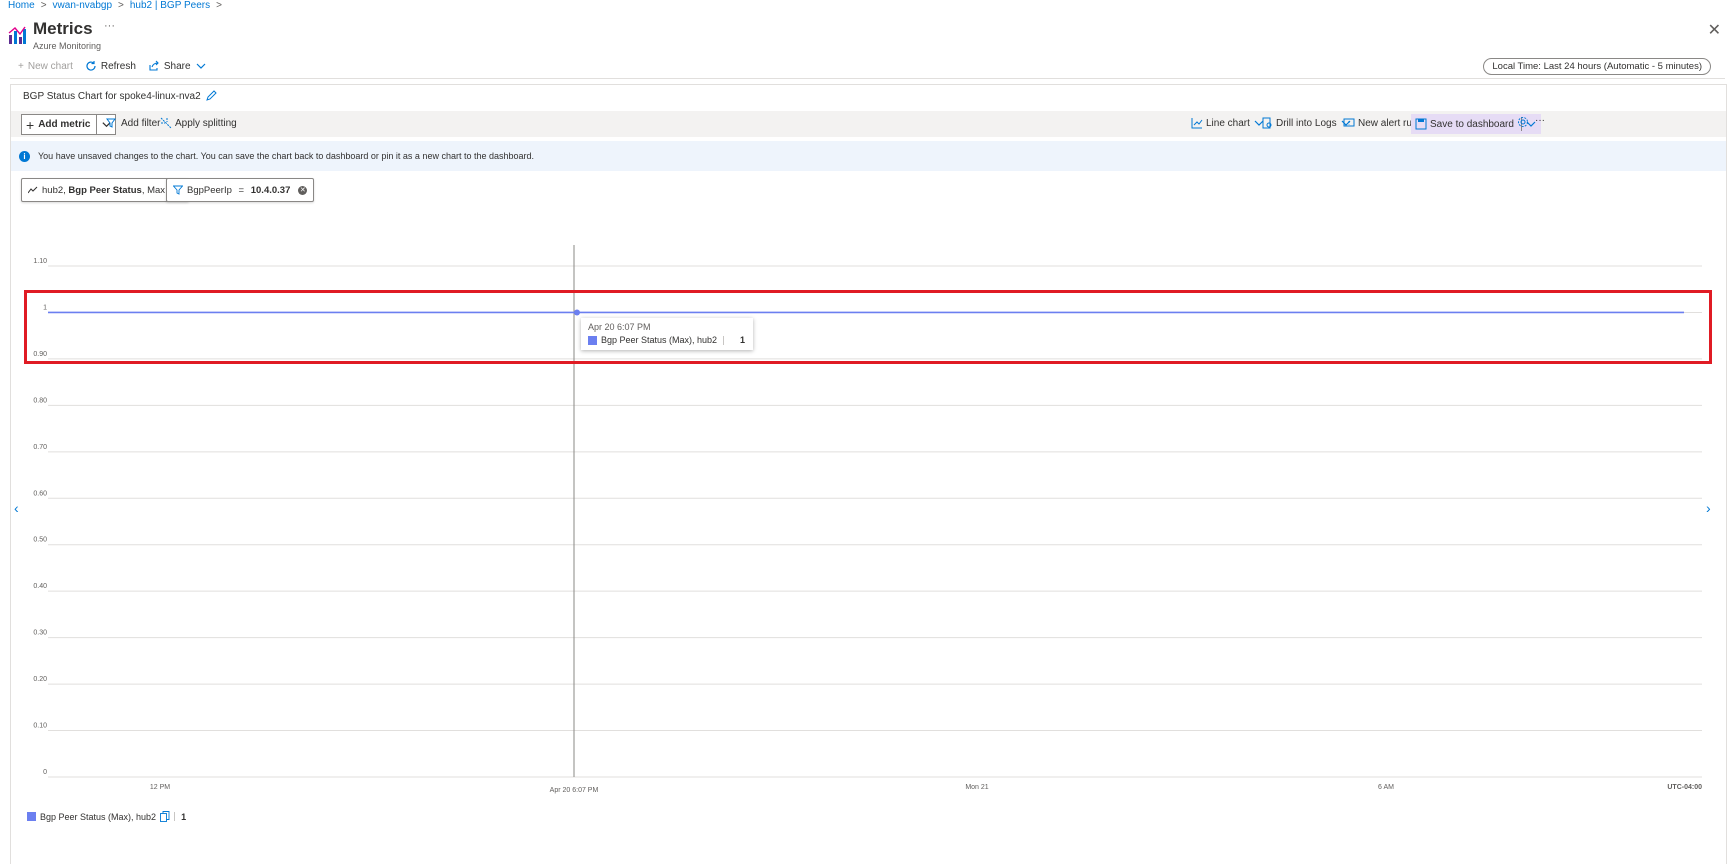  What do you see at coordinates (40, 400) in the screenshot?
I see `y-tick-label: 0.80` at bounding box center [40, 400].